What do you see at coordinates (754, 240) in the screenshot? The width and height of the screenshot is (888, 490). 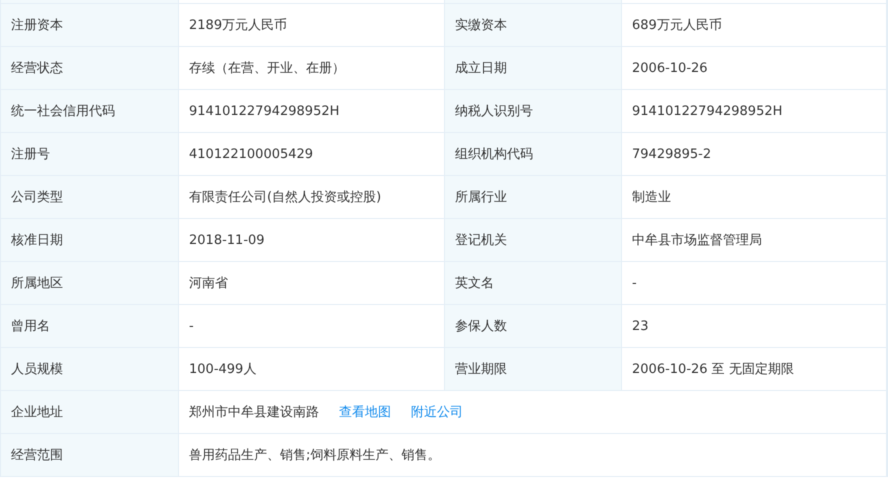 I see `field-value: 中牟县市场监督管理局` at bounding box center [754, 240].